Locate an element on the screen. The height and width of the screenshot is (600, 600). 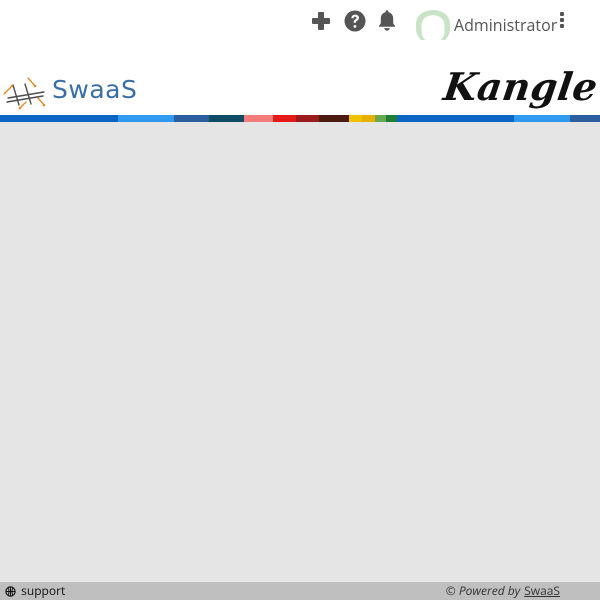
avatar is located at coordinates (433, 24).